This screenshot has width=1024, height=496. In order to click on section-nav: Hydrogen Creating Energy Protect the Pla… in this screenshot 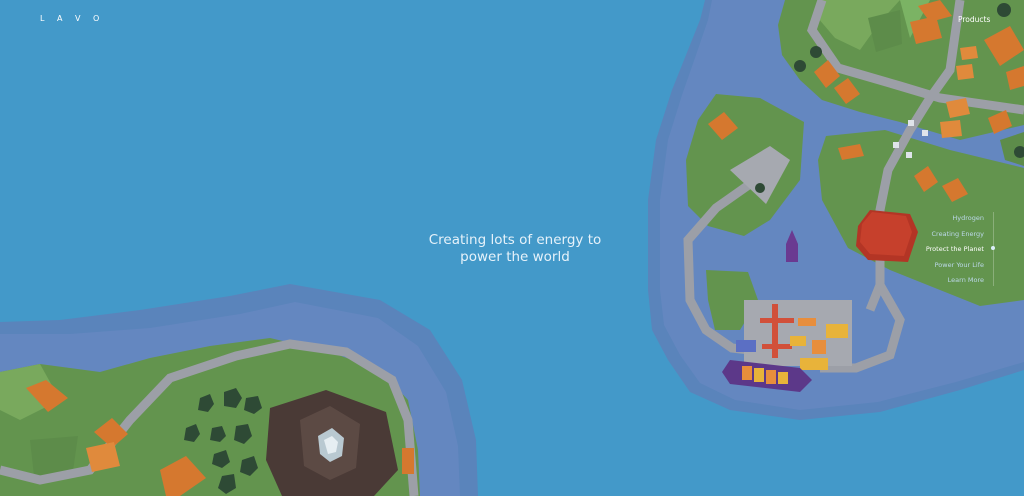, I will do `click(944, 250)`.